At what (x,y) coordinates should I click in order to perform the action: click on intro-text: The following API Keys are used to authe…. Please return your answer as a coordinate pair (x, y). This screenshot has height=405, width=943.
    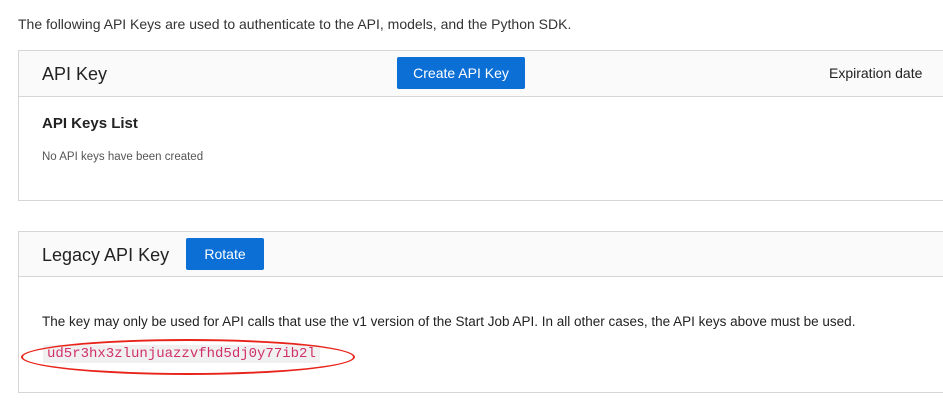
    Looking at the image, I should click on (295, 24).